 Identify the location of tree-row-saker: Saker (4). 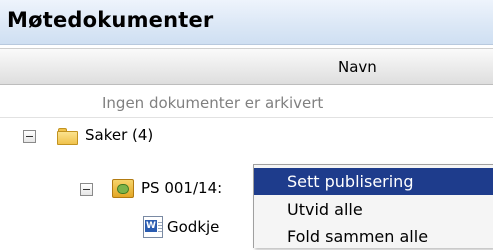
(126, 136).